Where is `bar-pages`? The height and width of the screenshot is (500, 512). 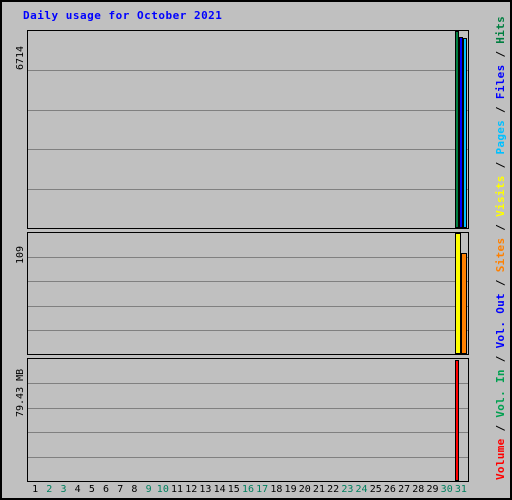
bar-pages is located at coordinates (465, 133).